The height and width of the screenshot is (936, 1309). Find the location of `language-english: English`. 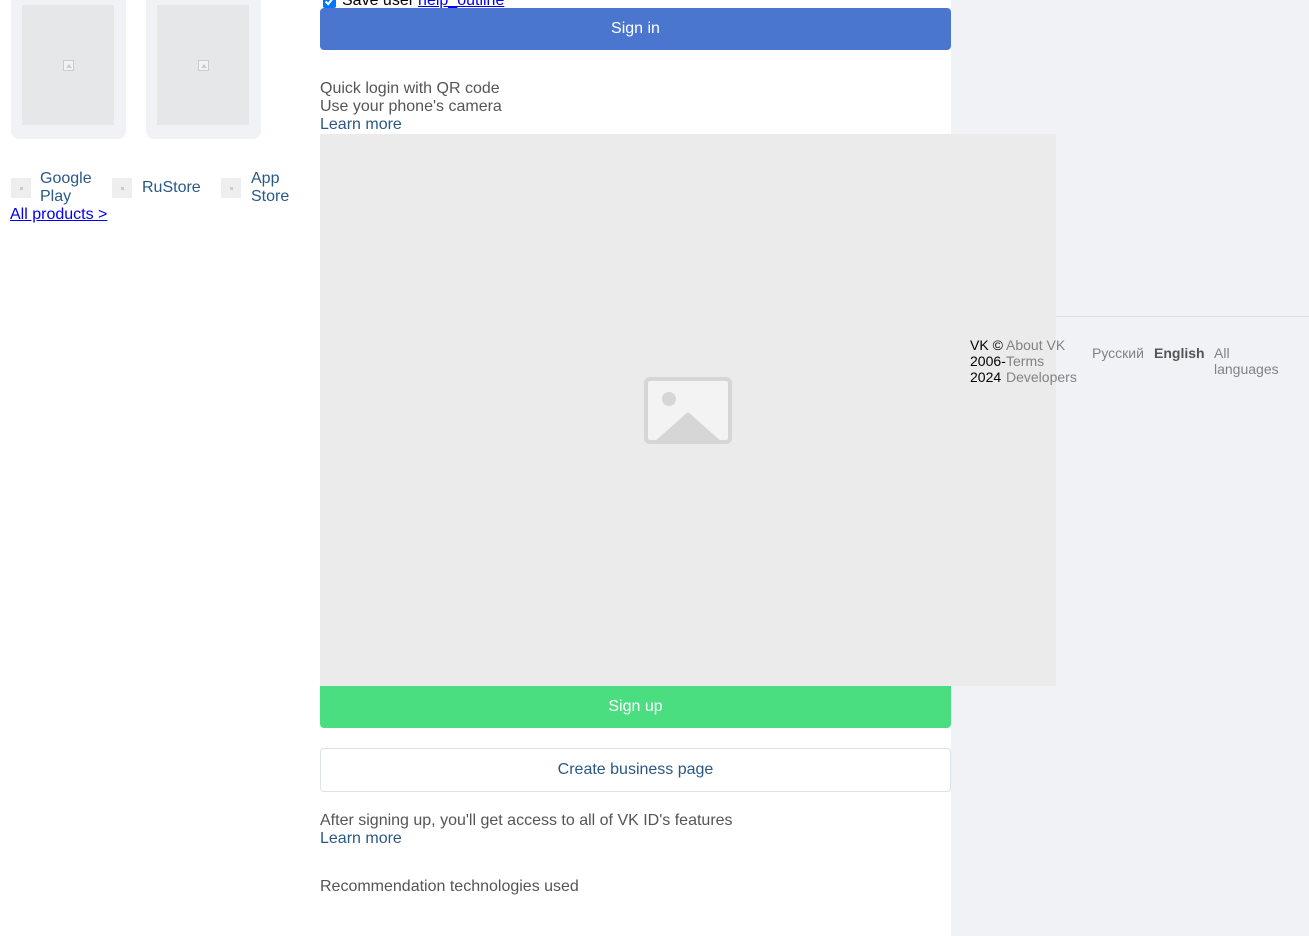

language-english: English is located at coordinates (1179, 353).